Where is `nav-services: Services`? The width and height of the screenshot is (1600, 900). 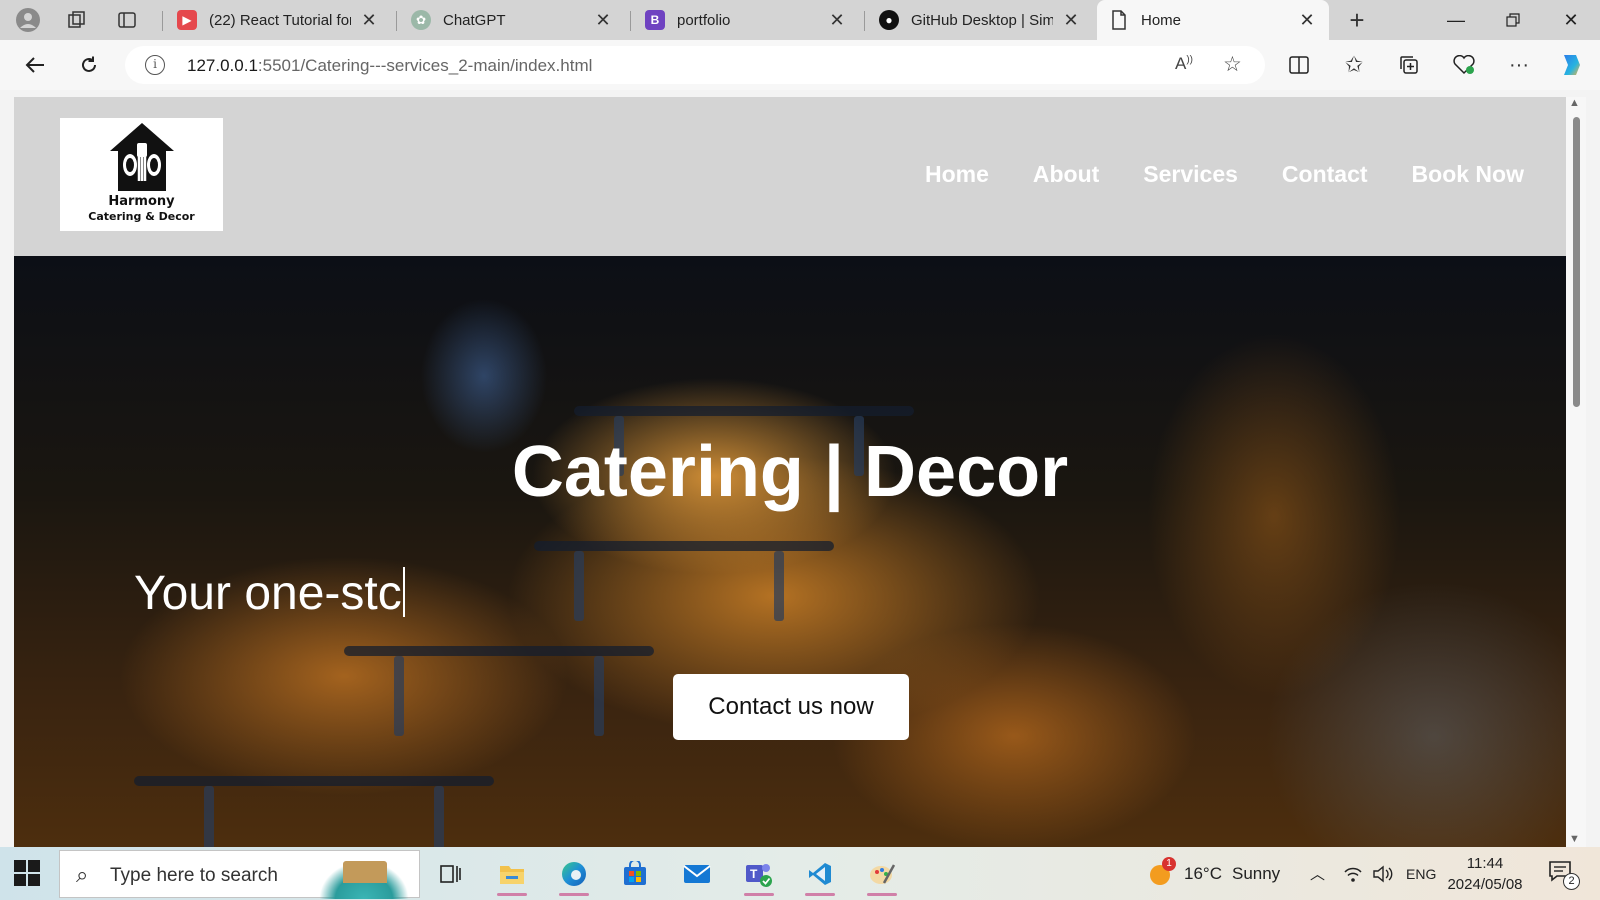 nav-services: Services is located at coordinates (1190, 174).